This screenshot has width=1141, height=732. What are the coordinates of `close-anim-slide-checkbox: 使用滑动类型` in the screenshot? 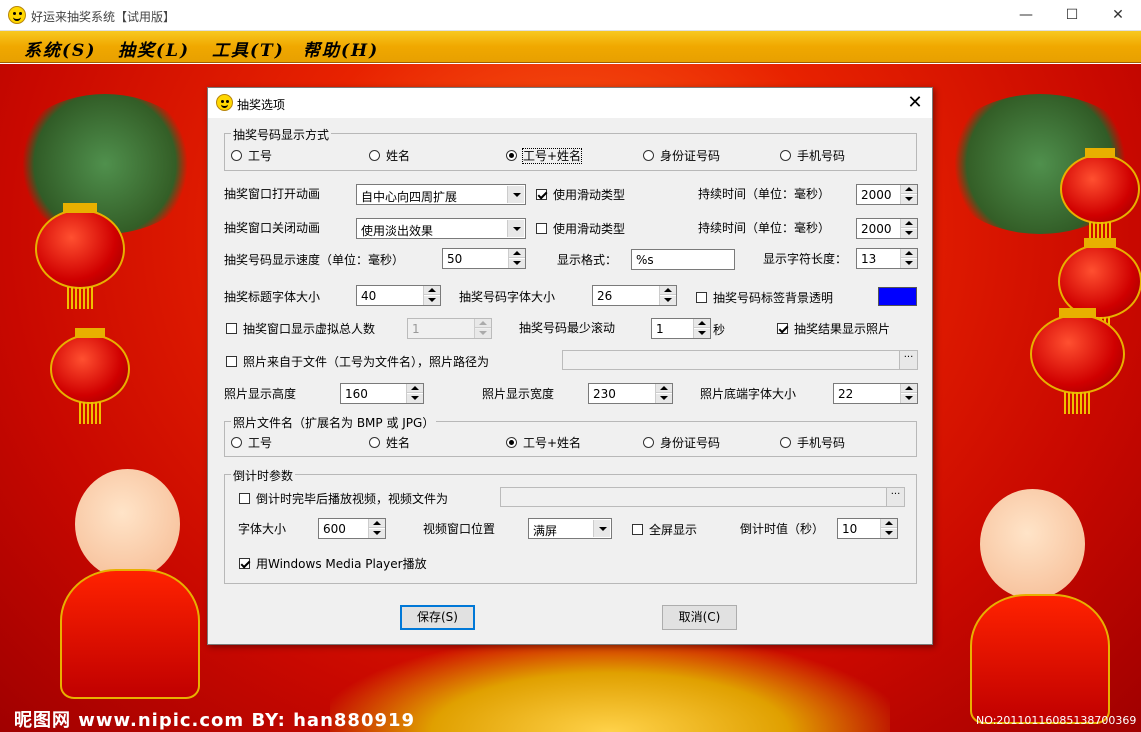 It's located at (580, 228).